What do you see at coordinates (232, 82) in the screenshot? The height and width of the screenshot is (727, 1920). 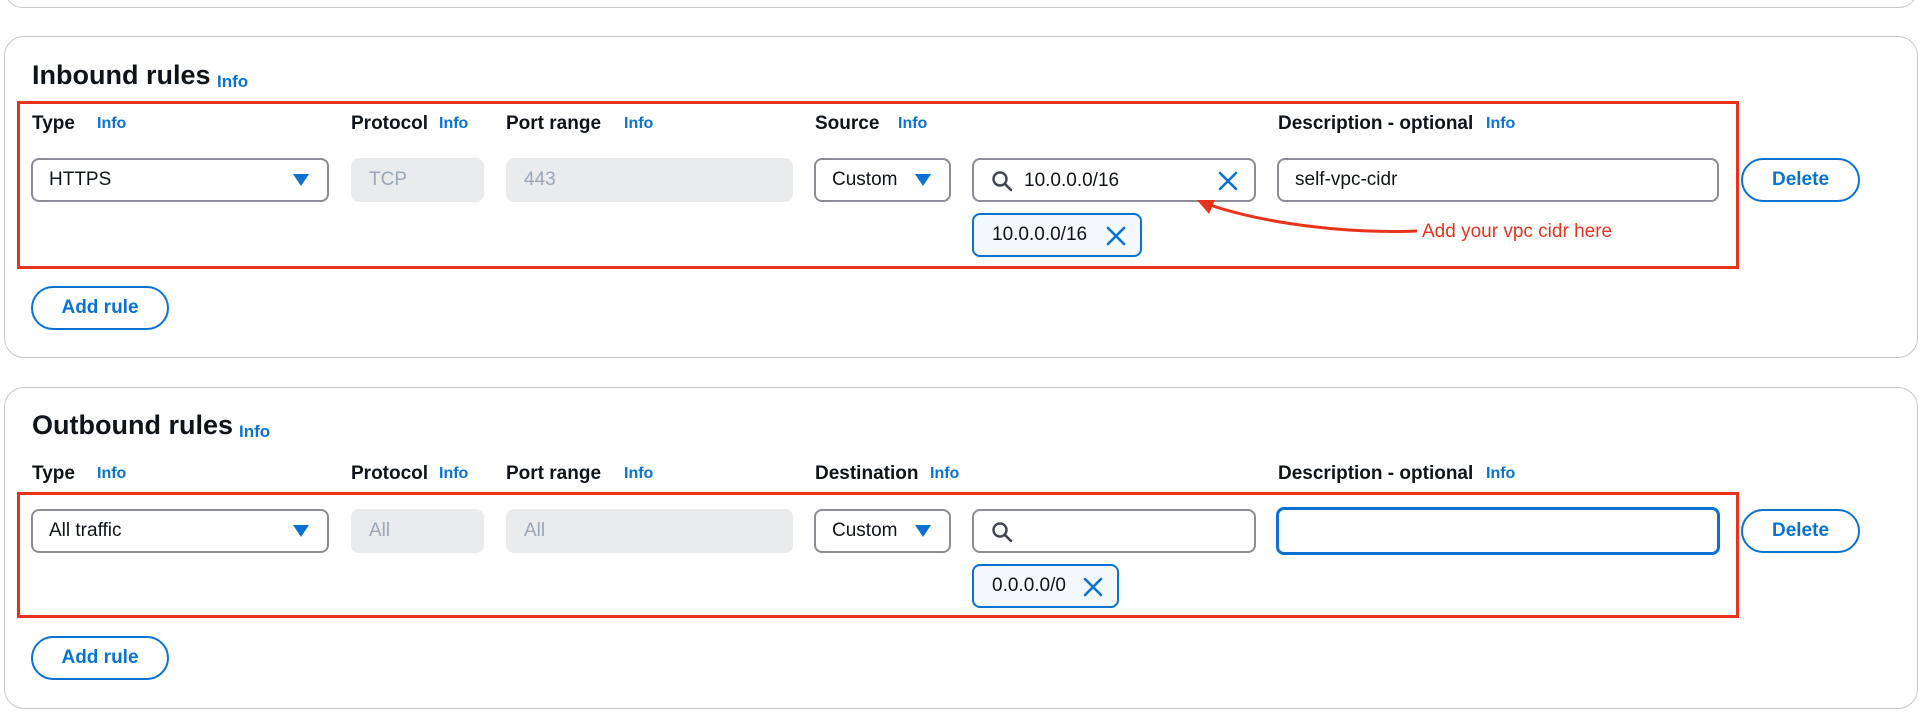 I see `inbound-rules-info-link: Info` at bounding box center [232, 82].